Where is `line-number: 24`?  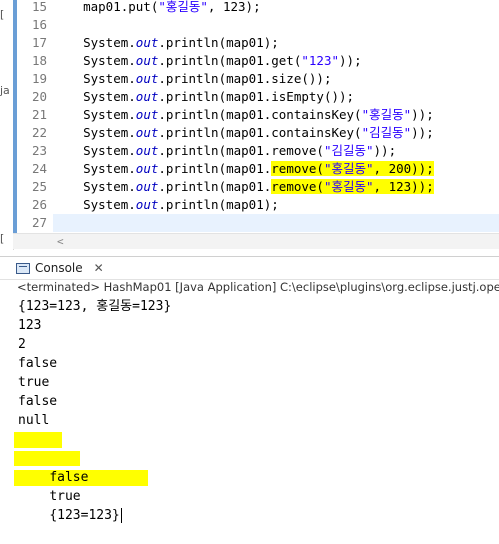 line-number: 24 is located at coordinates (39, 168).